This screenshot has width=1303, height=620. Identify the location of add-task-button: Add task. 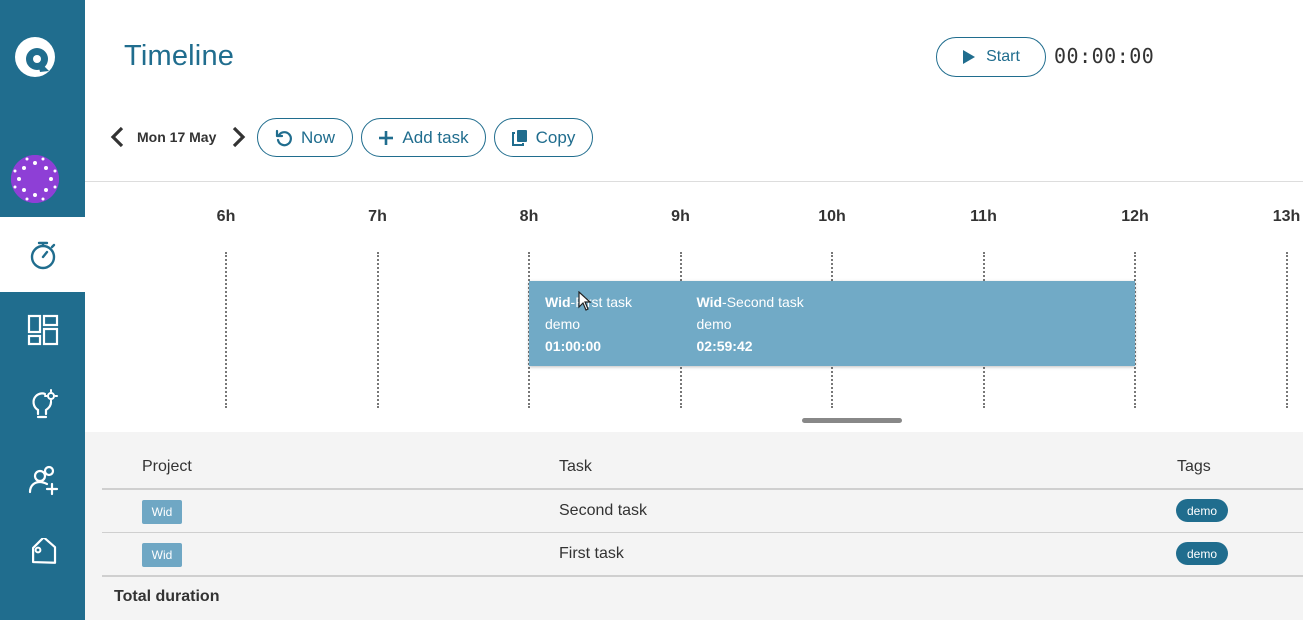
(423, 137).